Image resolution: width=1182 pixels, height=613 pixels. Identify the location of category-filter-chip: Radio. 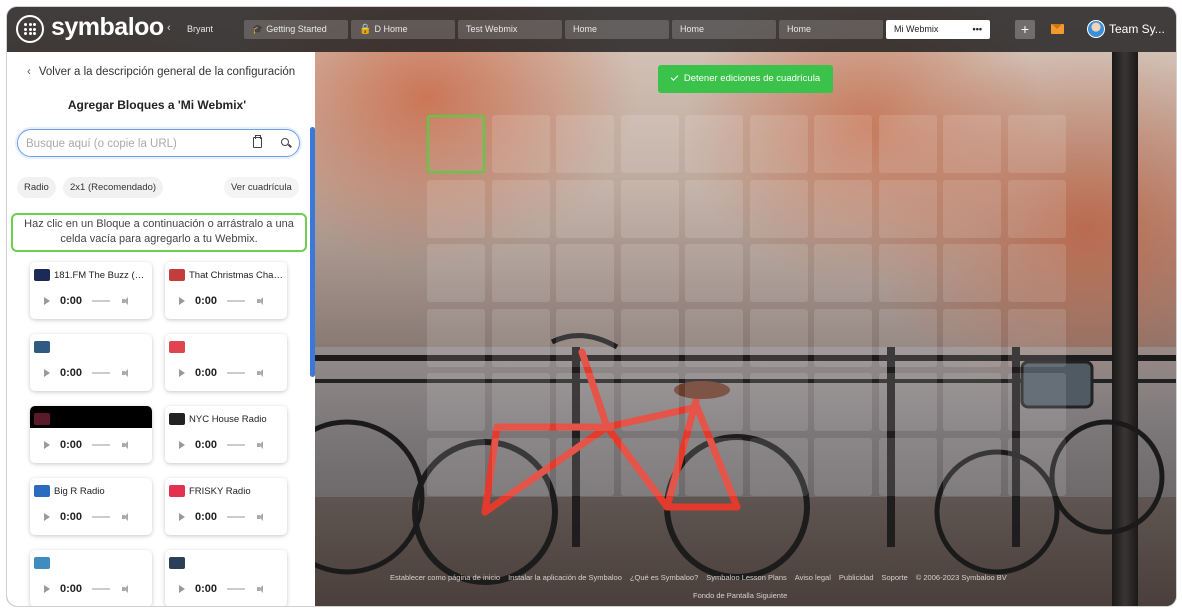
(36, 187).